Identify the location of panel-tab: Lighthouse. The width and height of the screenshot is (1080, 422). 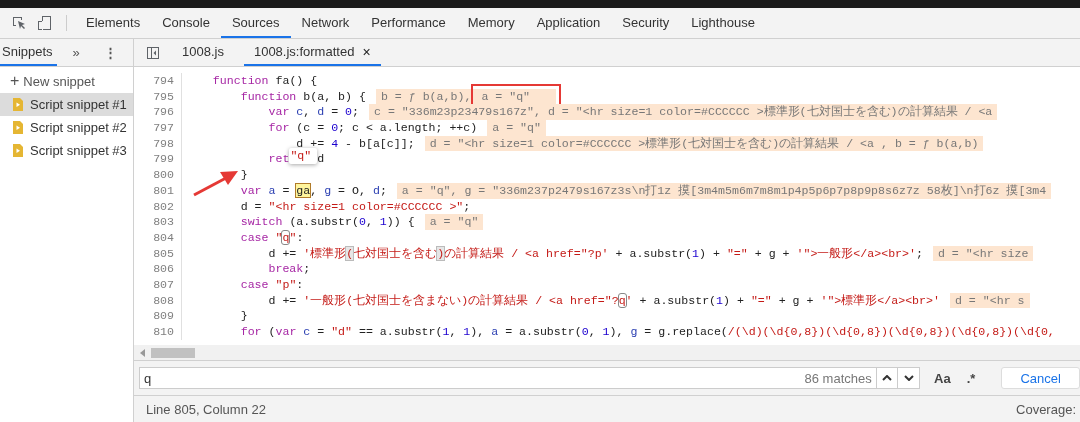
(723, 23).